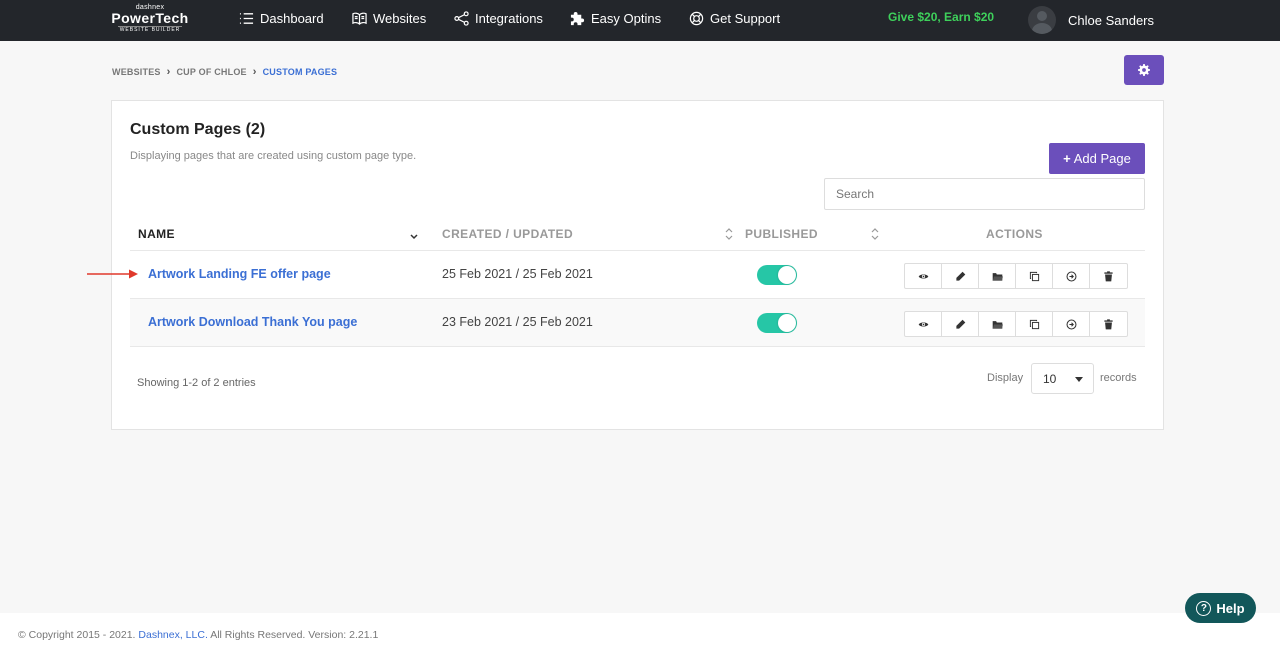 Image resolution: width=1280 pixels, height=652 pixels. I want to click on puzzle-icon, so click(577, 18).